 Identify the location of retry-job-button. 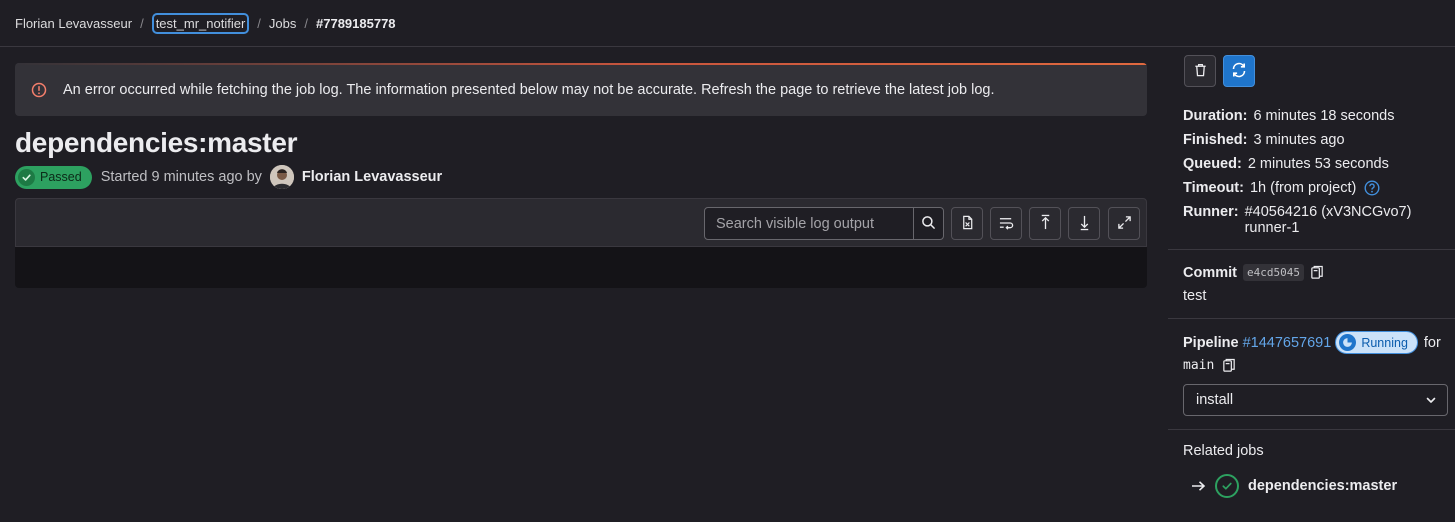
(1239, 71).